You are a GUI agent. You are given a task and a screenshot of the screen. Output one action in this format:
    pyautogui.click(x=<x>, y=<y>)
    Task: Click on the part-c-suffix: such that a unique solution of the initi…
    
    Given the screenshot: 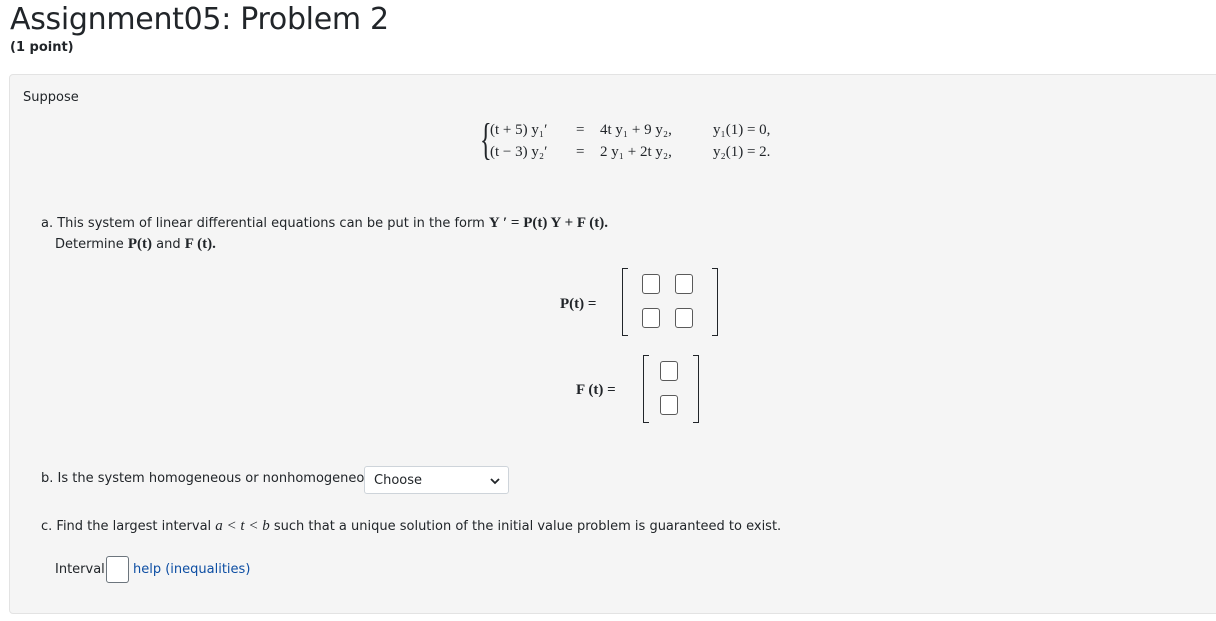 What is the action you would take?
    pyautogui.click(x=527, y=526)
    